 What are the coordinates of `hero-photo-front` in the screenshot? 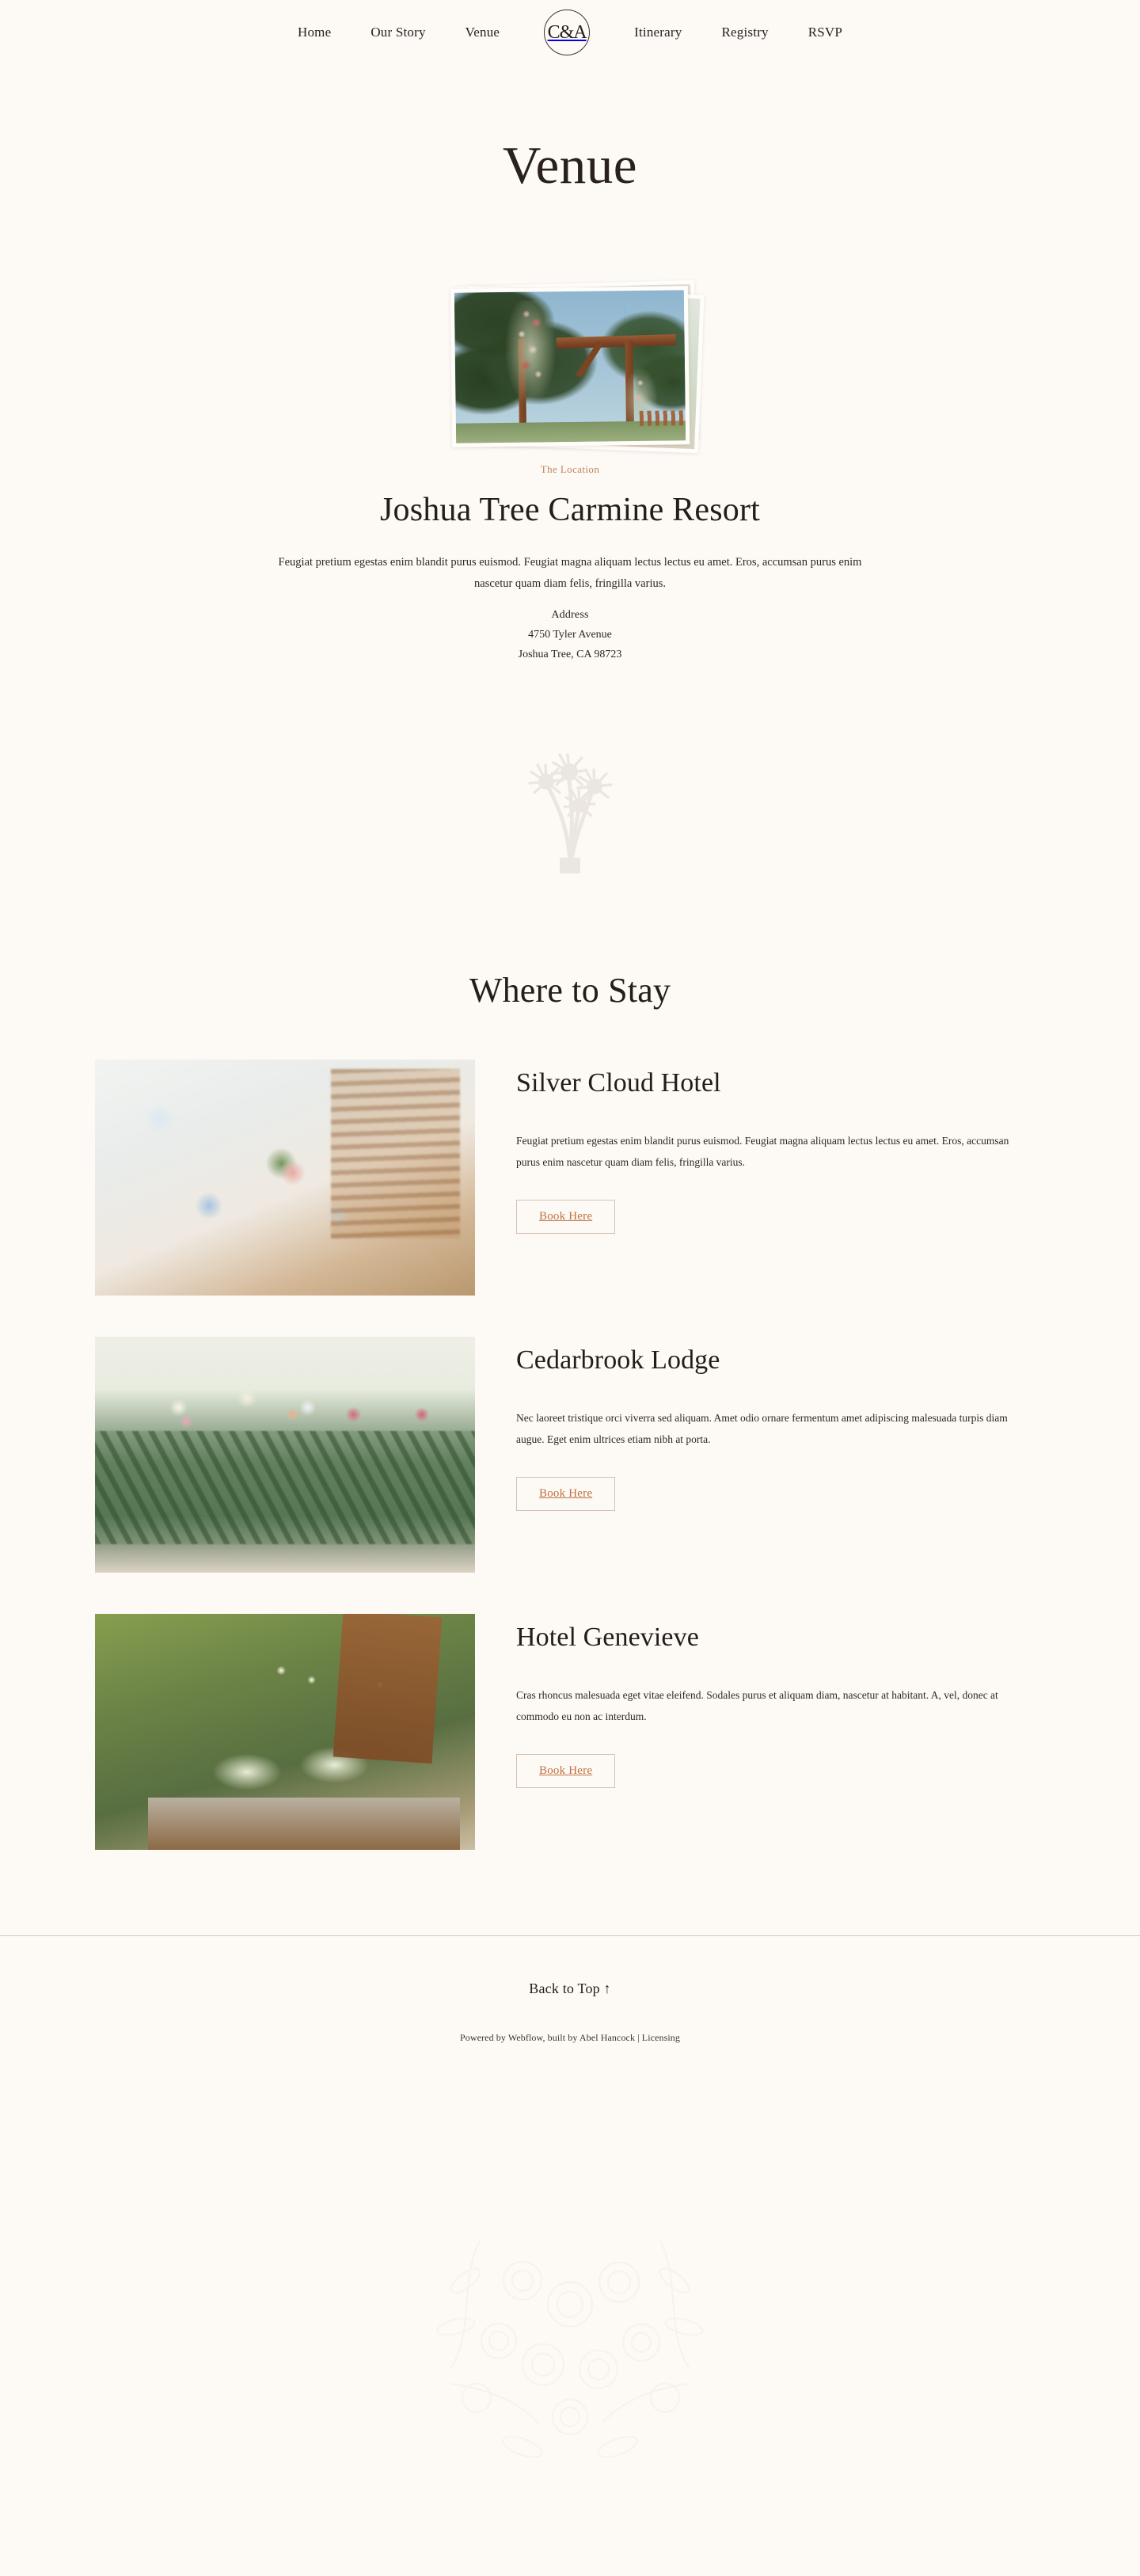 It's located at (570, 366).